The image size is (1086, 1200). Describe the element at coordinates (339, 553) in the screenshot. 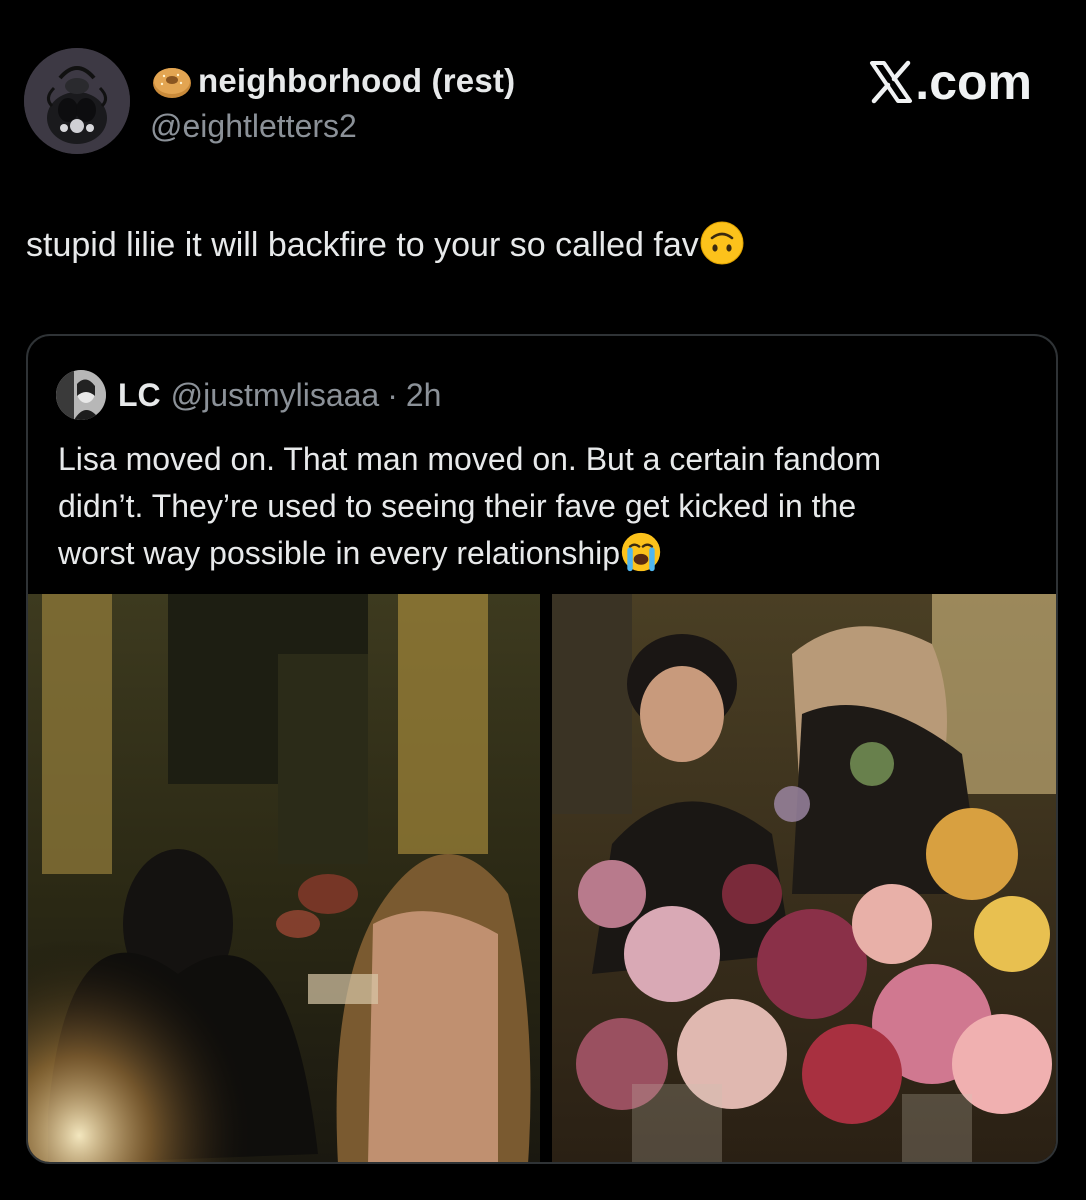

I see `quoted-text-line-body: worst way possible in every relationship` at that location.